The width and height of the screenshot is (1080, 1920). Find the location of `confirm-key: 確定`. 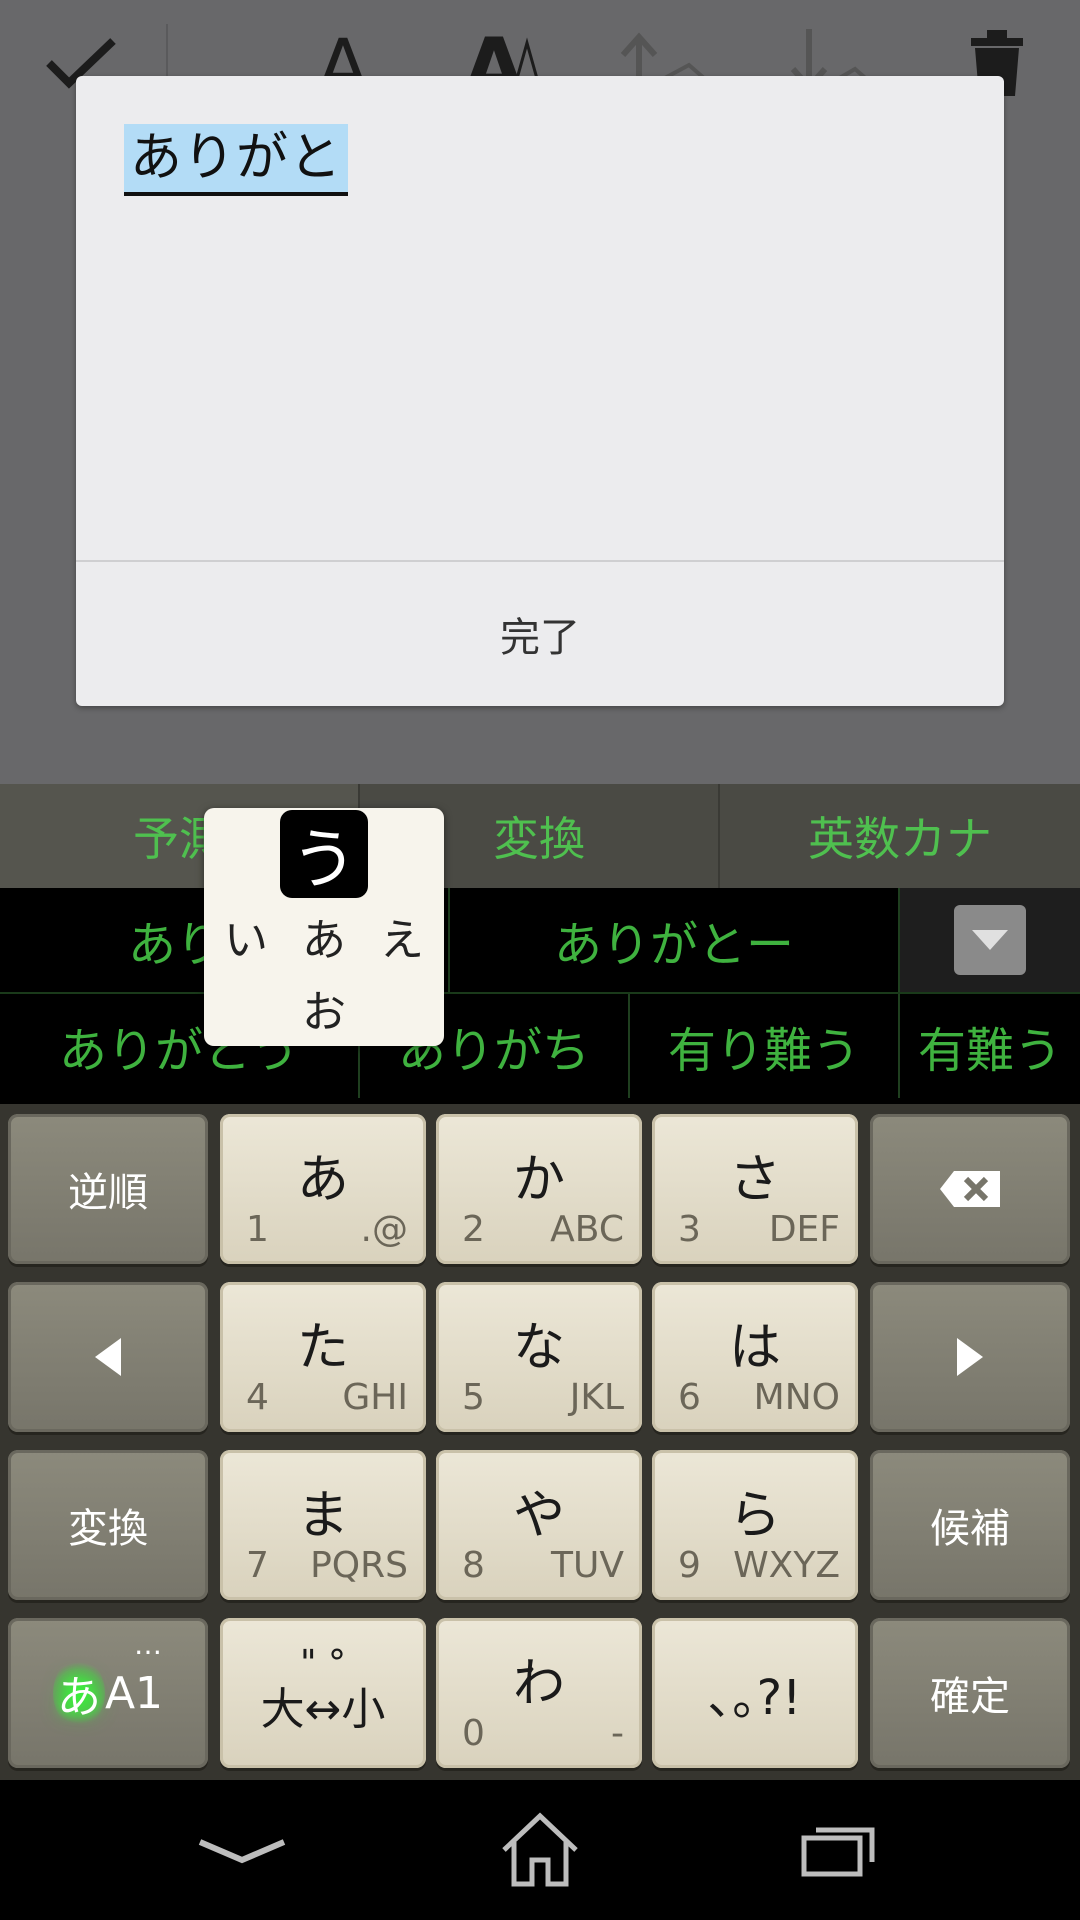

confirm-key: 確定 is located at coordinates (970, 1693).